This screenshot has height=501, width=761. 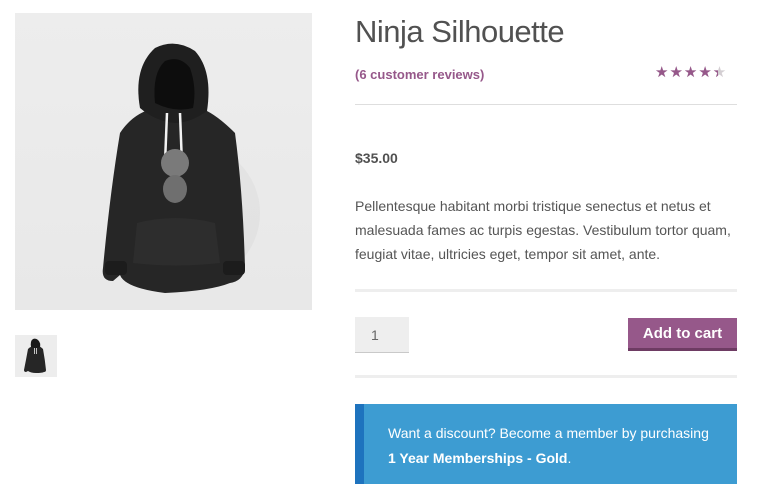 What do you see at coordinates (546, 104) in the screenshot?
I see `title-divider` at bounding box center [546, 104].